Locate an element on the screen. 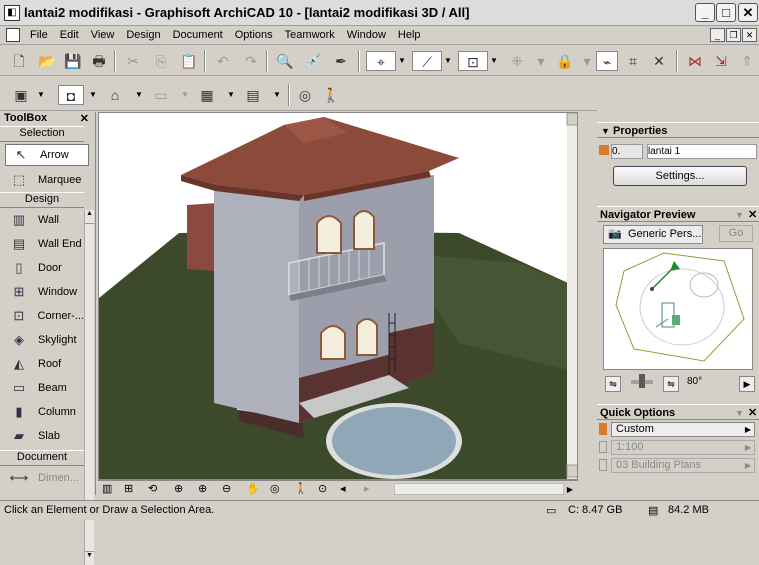 Image resolution: width=759 pixels, height=565 pixels. layer-field is located at coordinates (627, 151).